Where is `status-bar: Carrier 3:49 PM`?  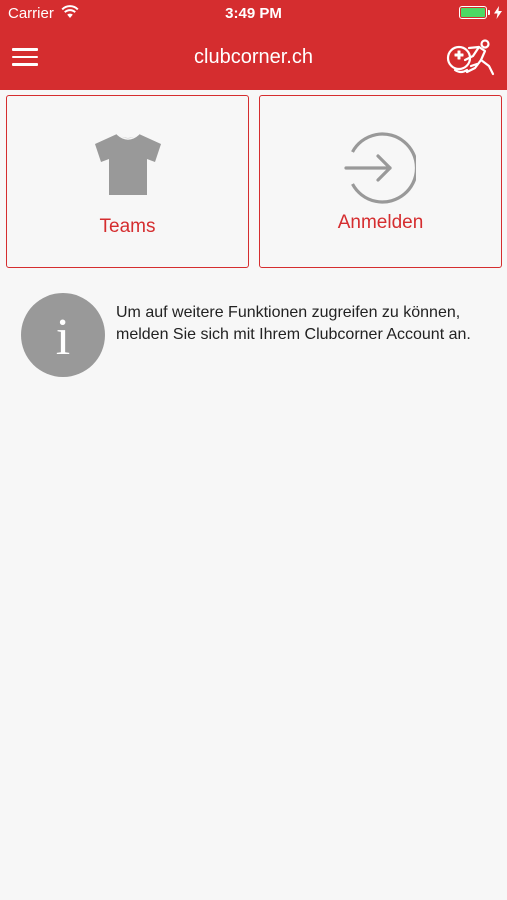 status-bar: Carrier 3:49 PM is located at coordinates (253, 13).